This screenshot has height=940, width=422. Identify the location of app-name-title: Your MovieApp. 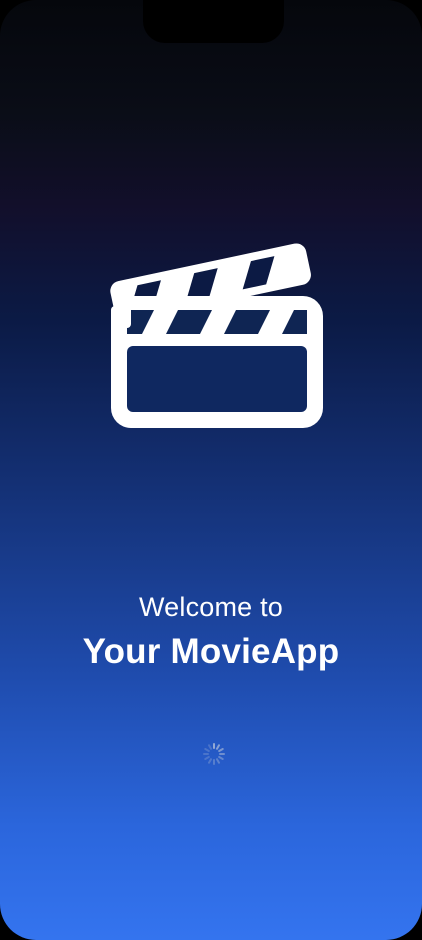
(211, 651).